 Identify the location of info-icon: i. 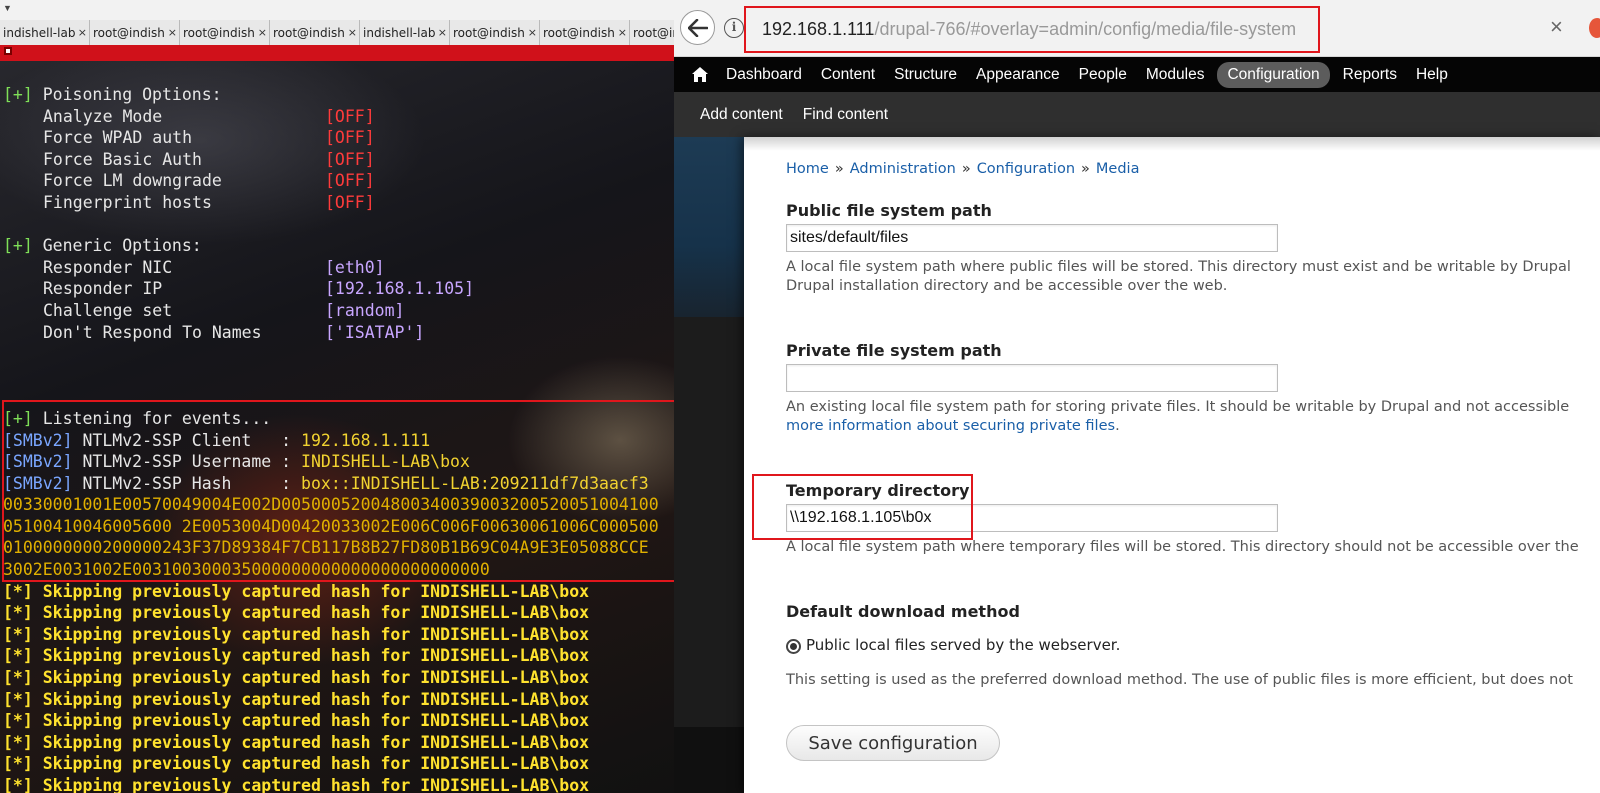
(734, 28).